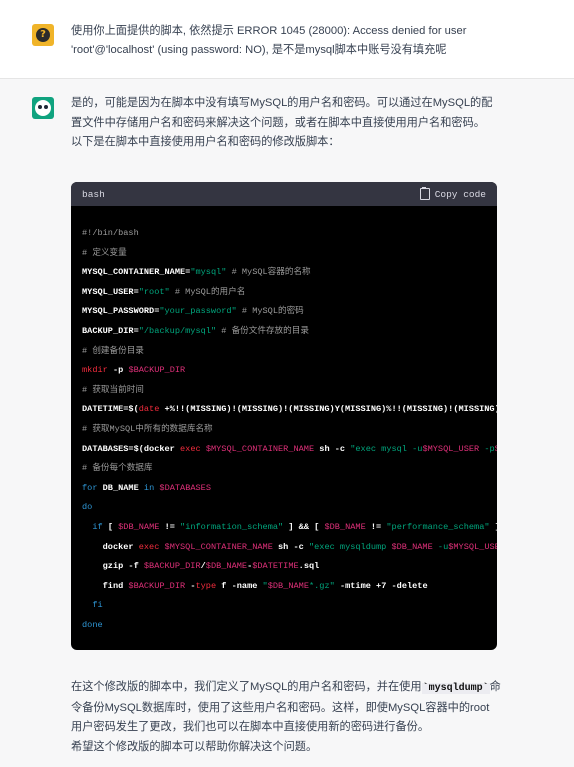 This screenshot has width=574, height=767. Describe the element at coordinates (104, 252) in the screenshot. I see `code-token: # 定义变量` at that location.